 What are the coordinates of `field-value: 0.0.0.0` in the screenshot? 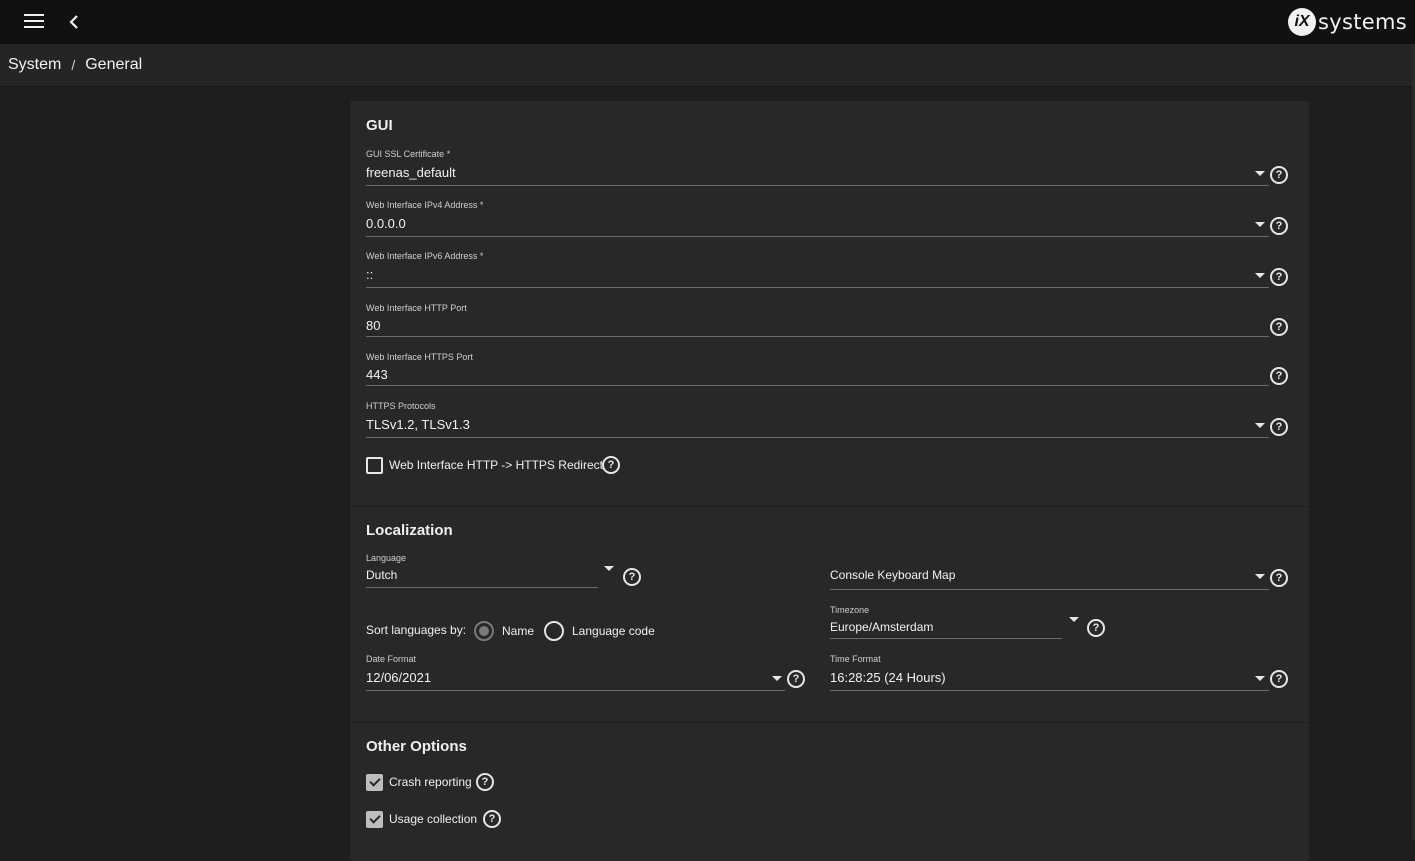 It's located at (386, 223).